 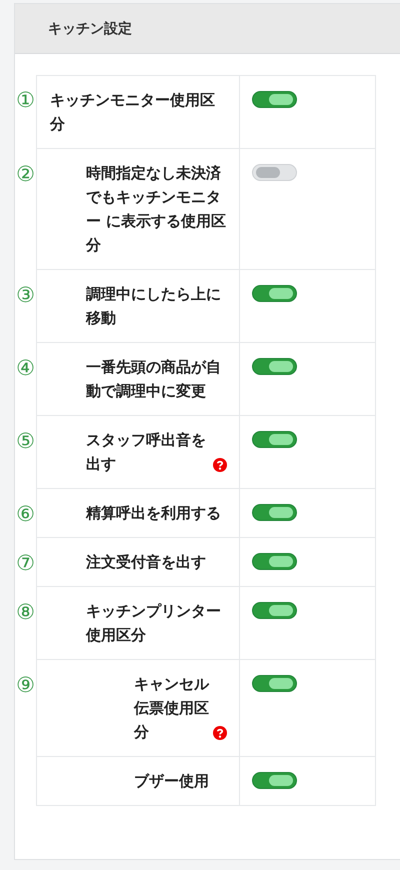 I want to click on annotation-number: ⑤, so click(x=25, y=441).